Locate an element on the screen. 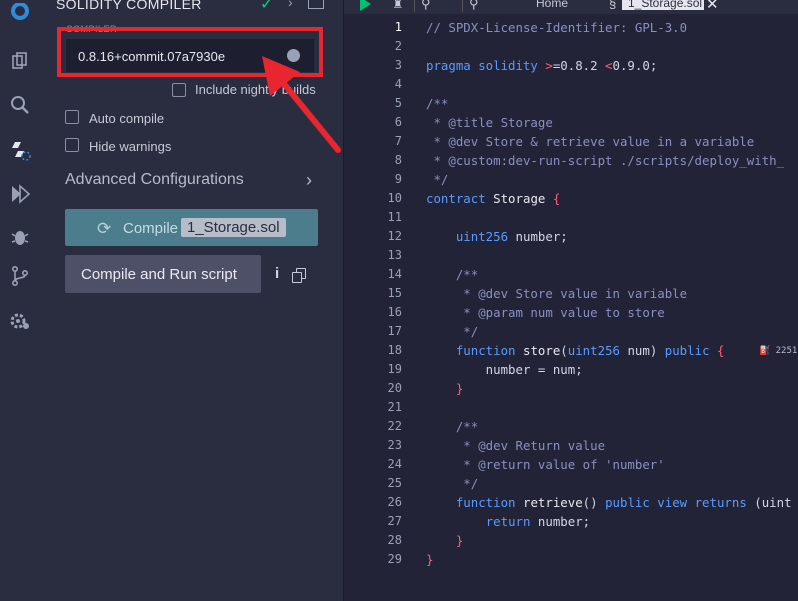  remix-logo-icon is located at coordinates (20, 14).